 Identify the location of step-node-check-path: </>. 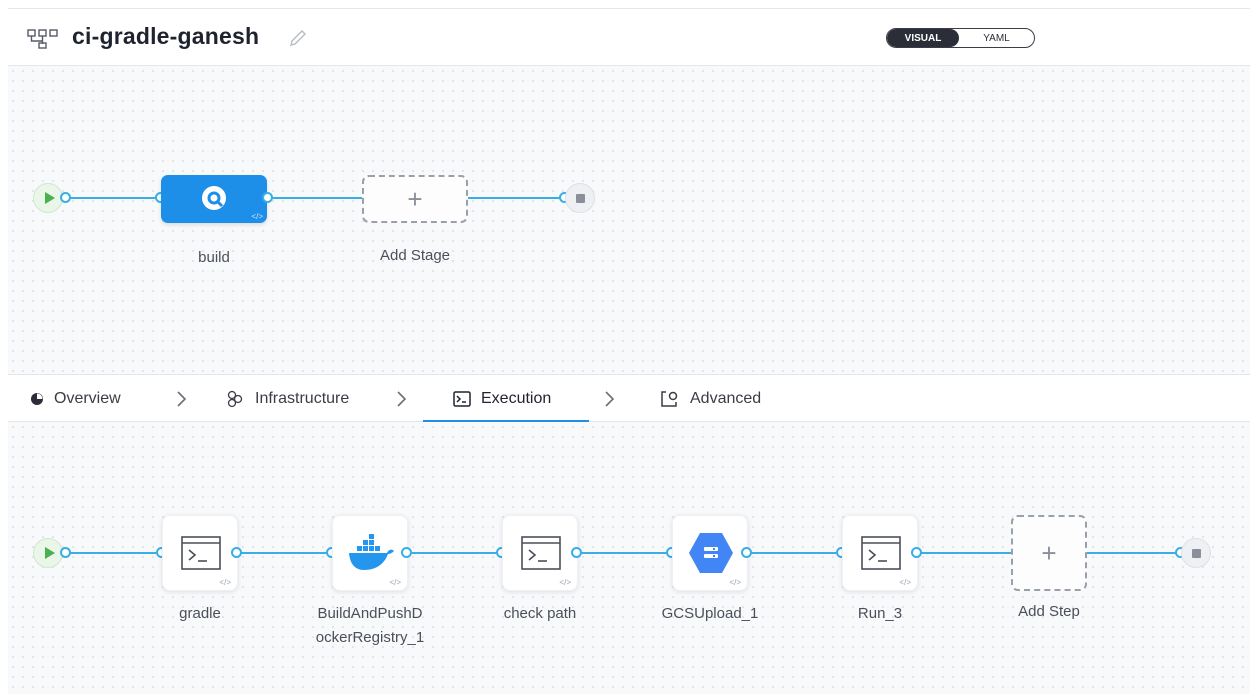
(540, 553).